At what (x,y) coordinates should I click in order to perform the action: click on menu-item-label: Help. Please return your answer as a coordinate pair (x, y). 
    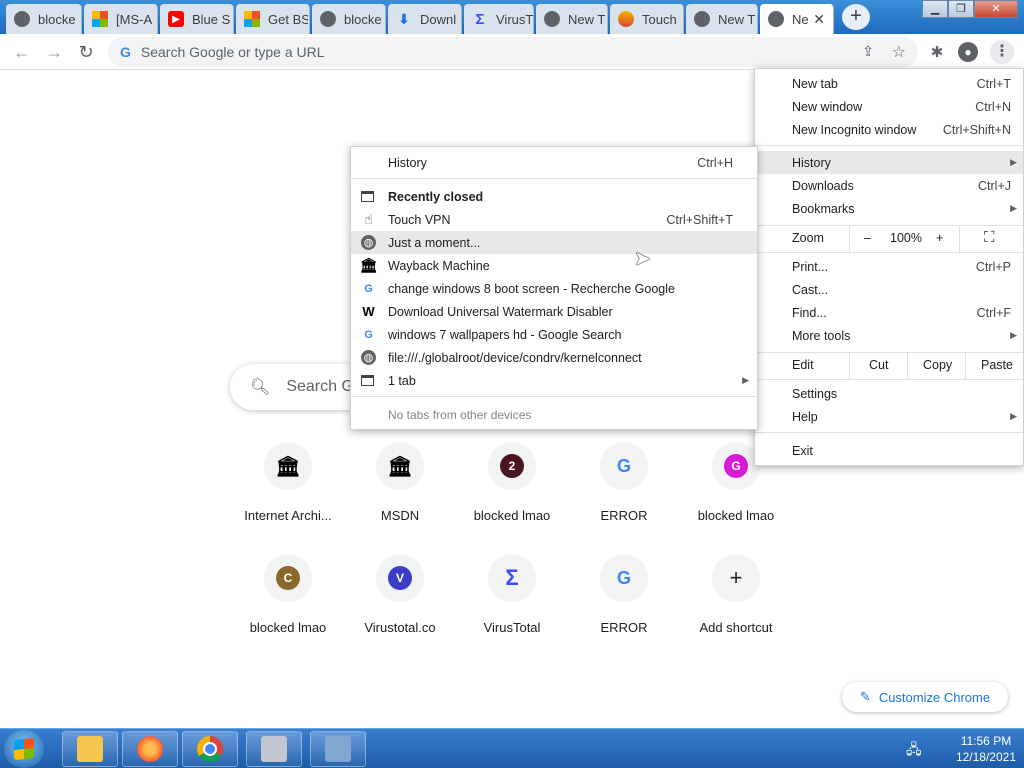
    Looking at the image, I should click on (805, 416).